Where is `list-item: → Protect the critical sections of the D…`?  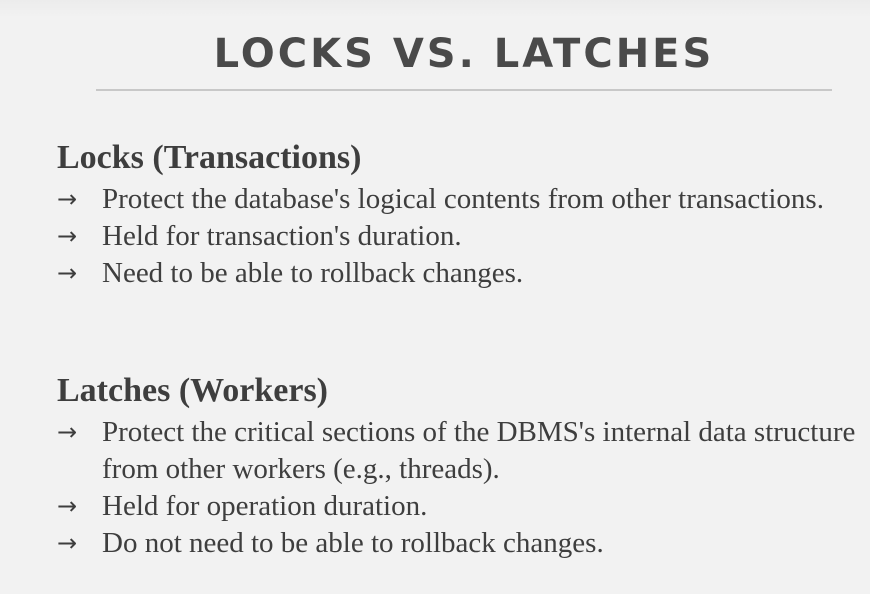 list-item: → Protect the critical sections of the D… is located at coordinates (457, 451).